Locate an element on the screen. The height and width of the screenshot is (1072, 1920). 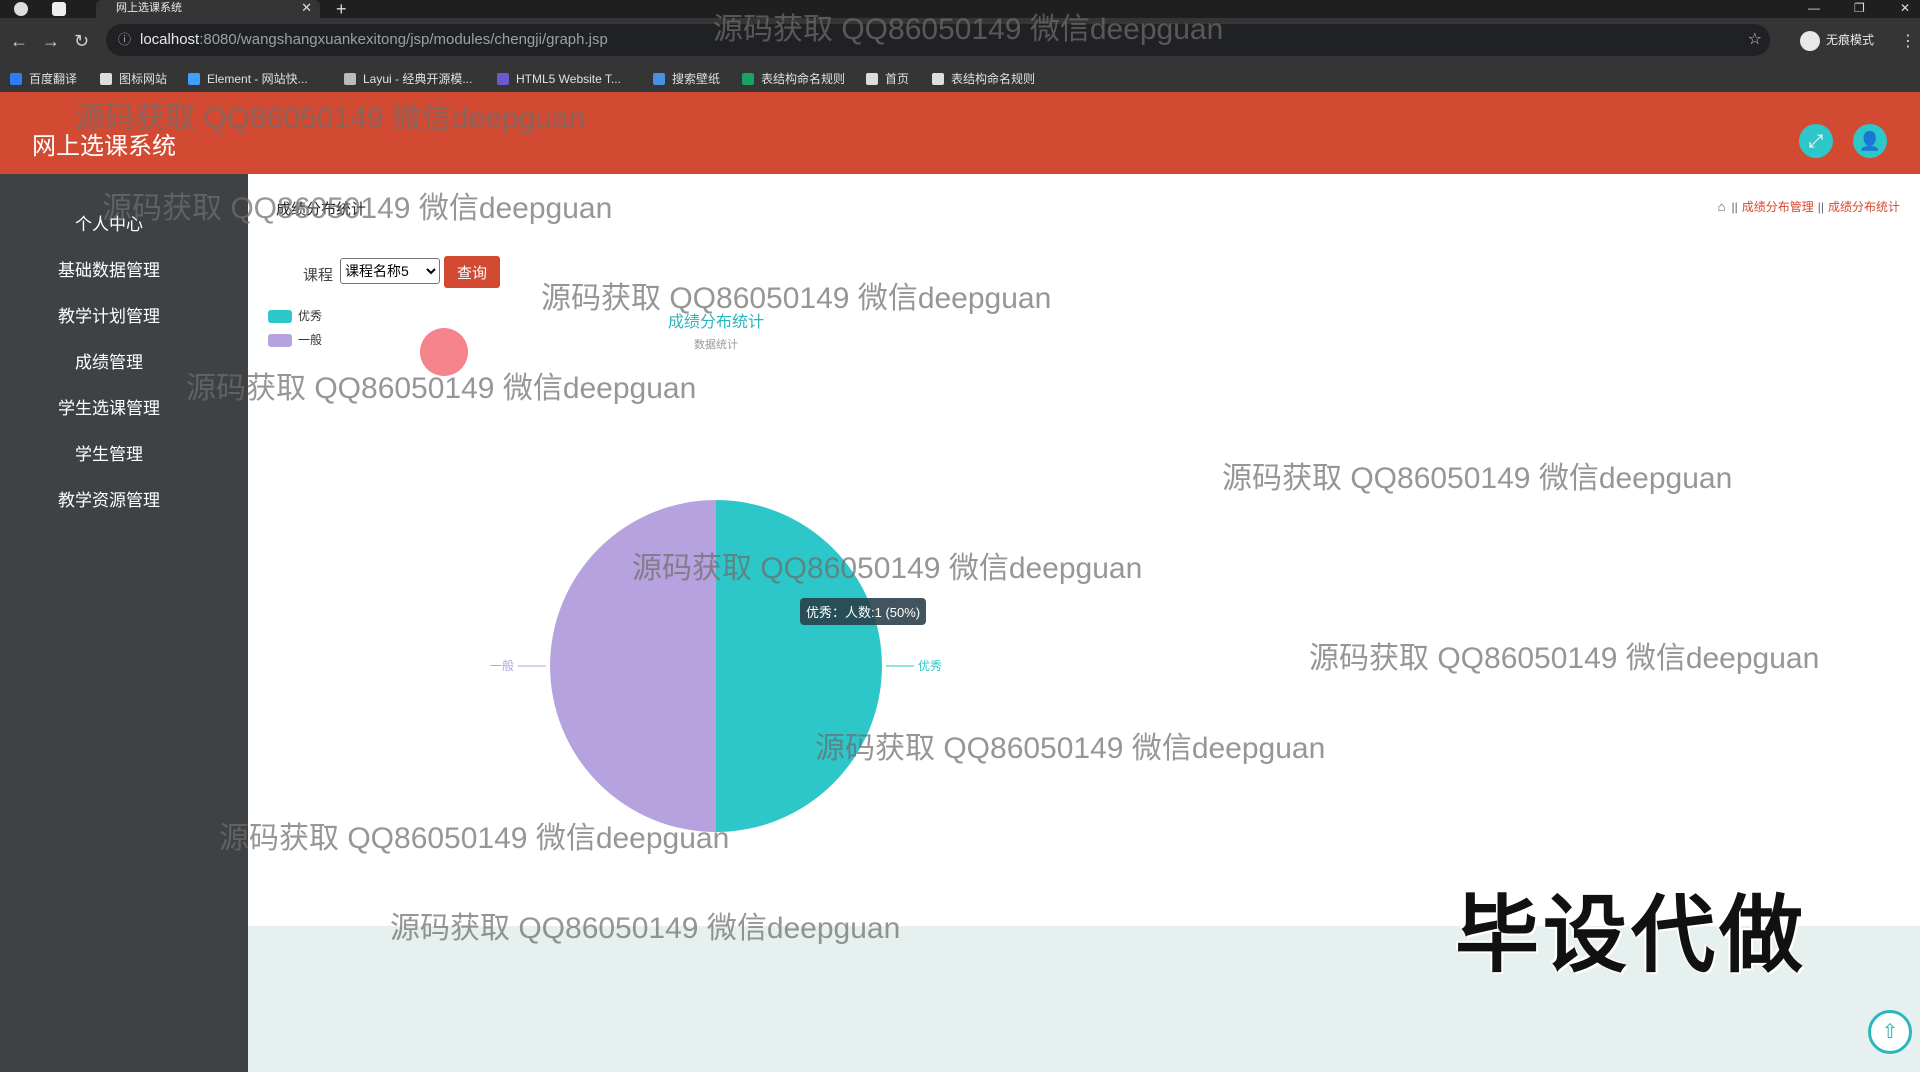
bookmark-label: 百度翻译 is located at coordinates (53, 79).